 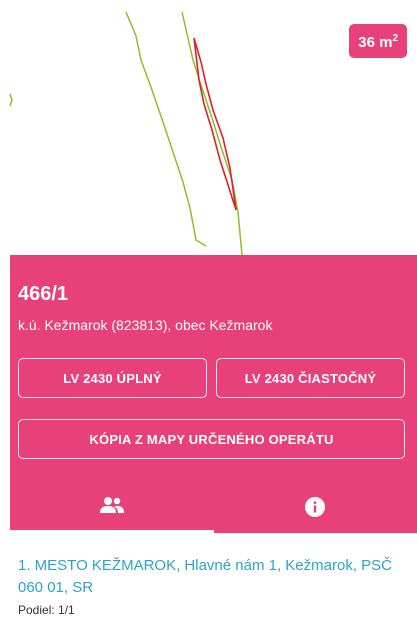 I want to click on info-icon, so click(x=315, y=506).